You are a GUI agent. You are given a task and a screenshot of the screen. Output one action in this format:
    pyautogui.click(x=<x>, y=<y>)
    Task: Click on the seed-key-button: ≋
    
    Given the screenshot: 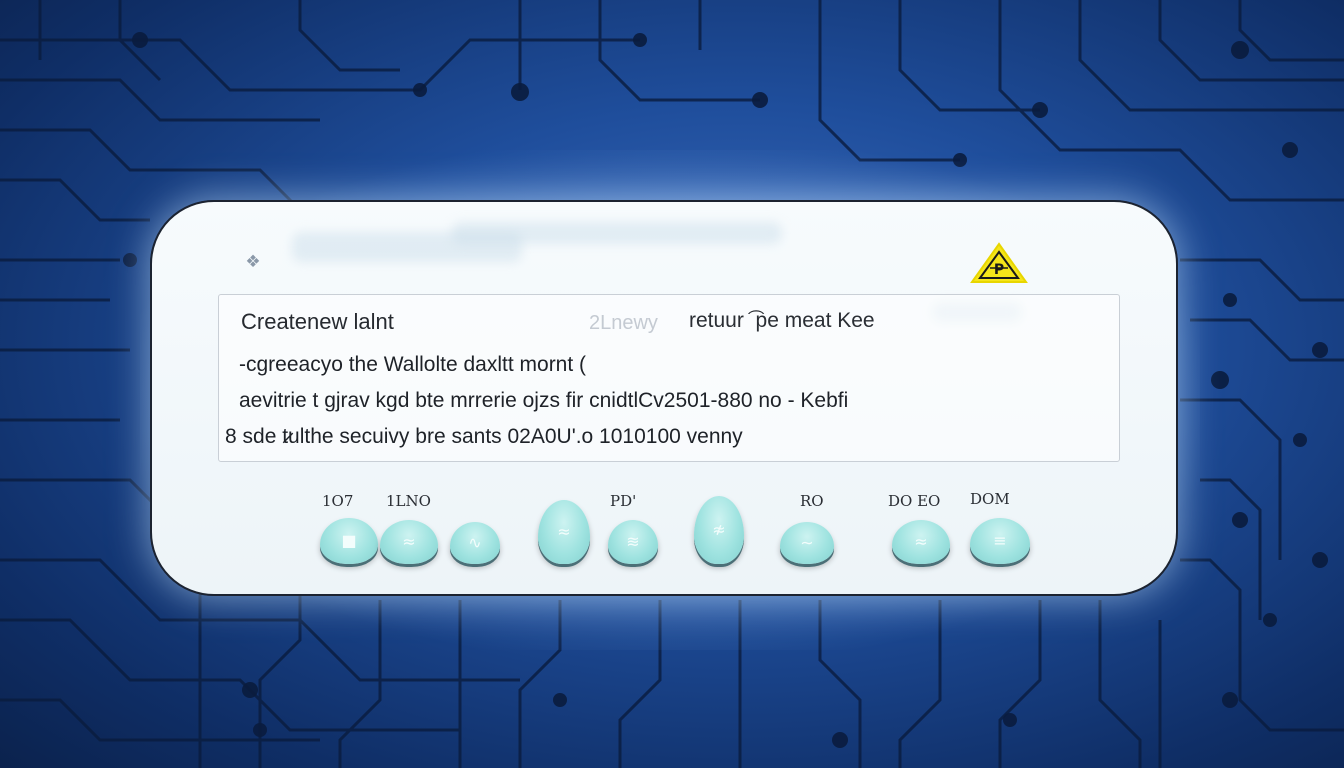 What is the action you would take?
    pyautogui.click(x=633, y=542)
    